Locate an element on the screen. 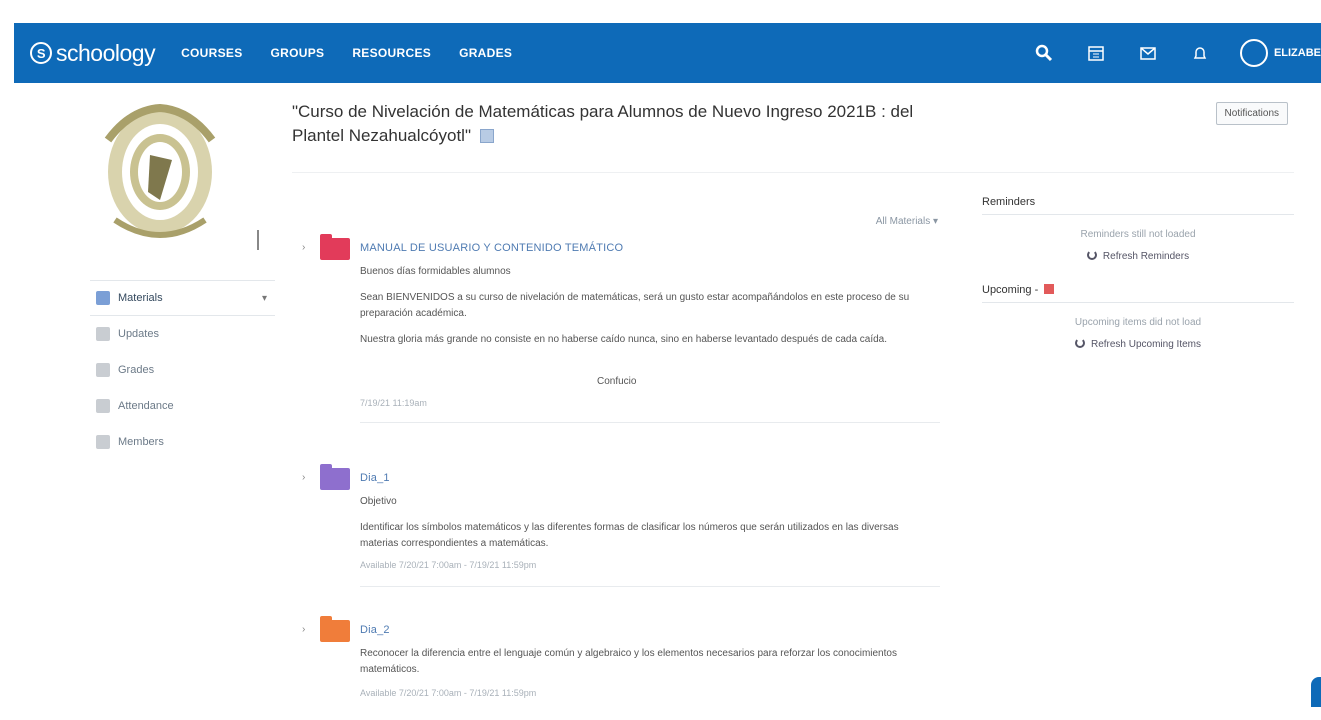 This screenshot has width=1321, height=720. schoology-logo: S schoology is located at coordinates (92, 53).